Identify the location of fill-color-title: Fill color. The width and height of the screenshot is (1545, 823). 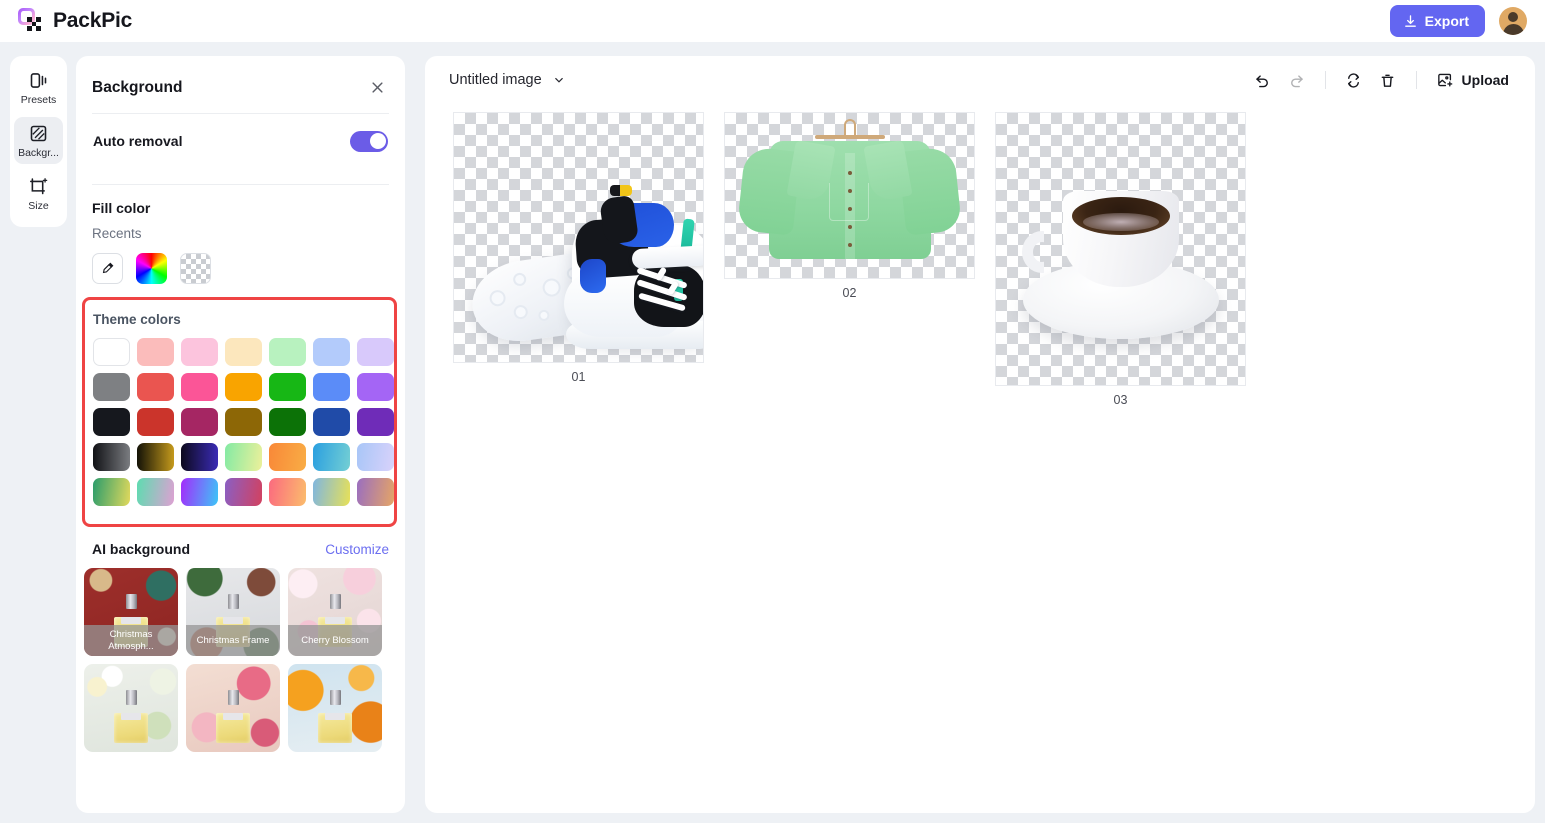
(121, 208).